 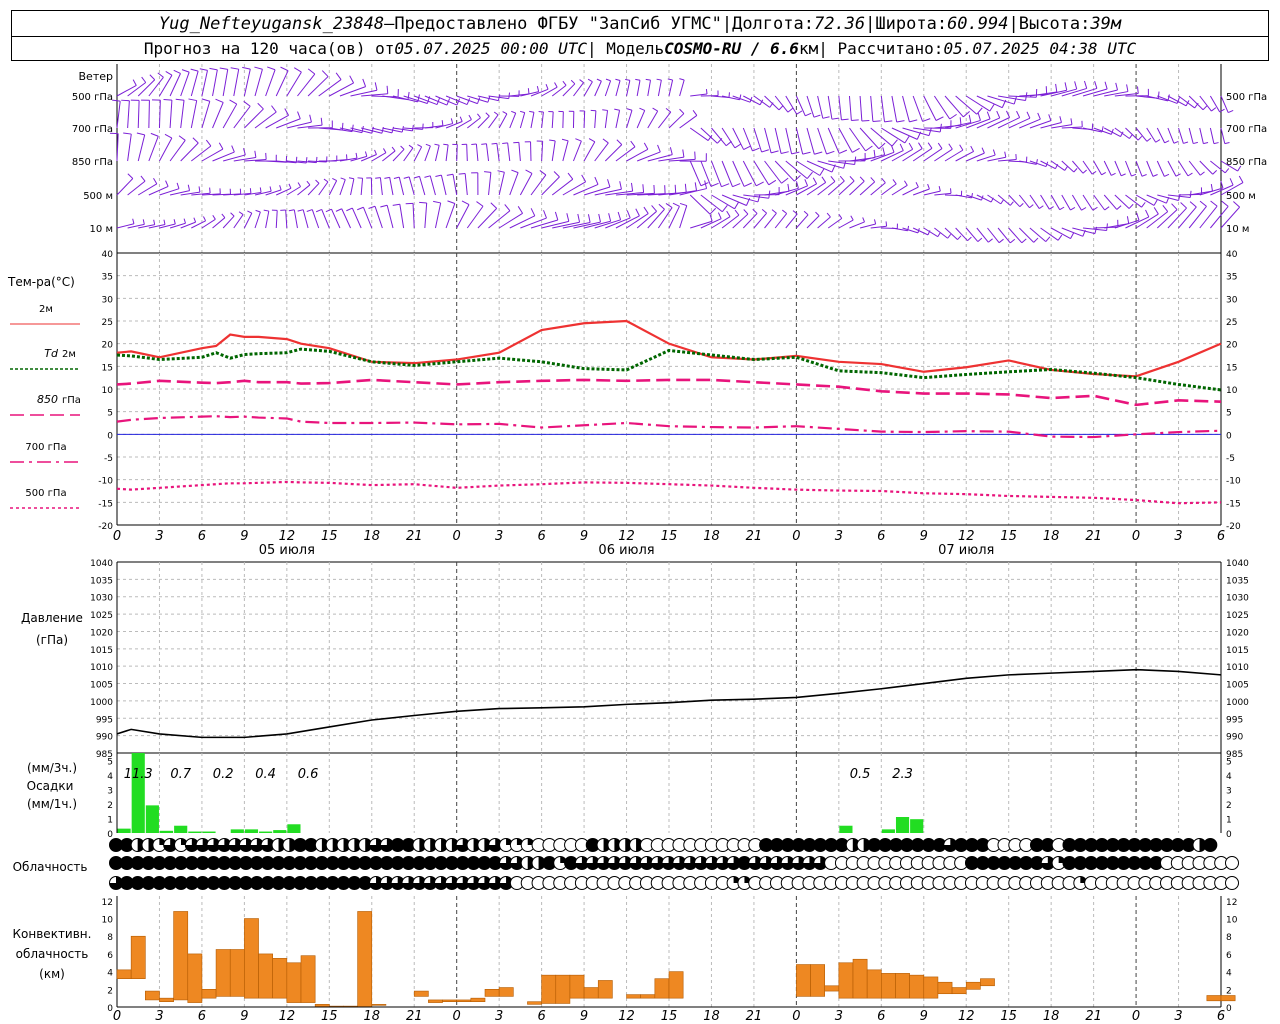 What do you see at coordinates (108, 346) in the screenshot?
I see `temp-ytick-left: 20` at bounding box center [108, 346].